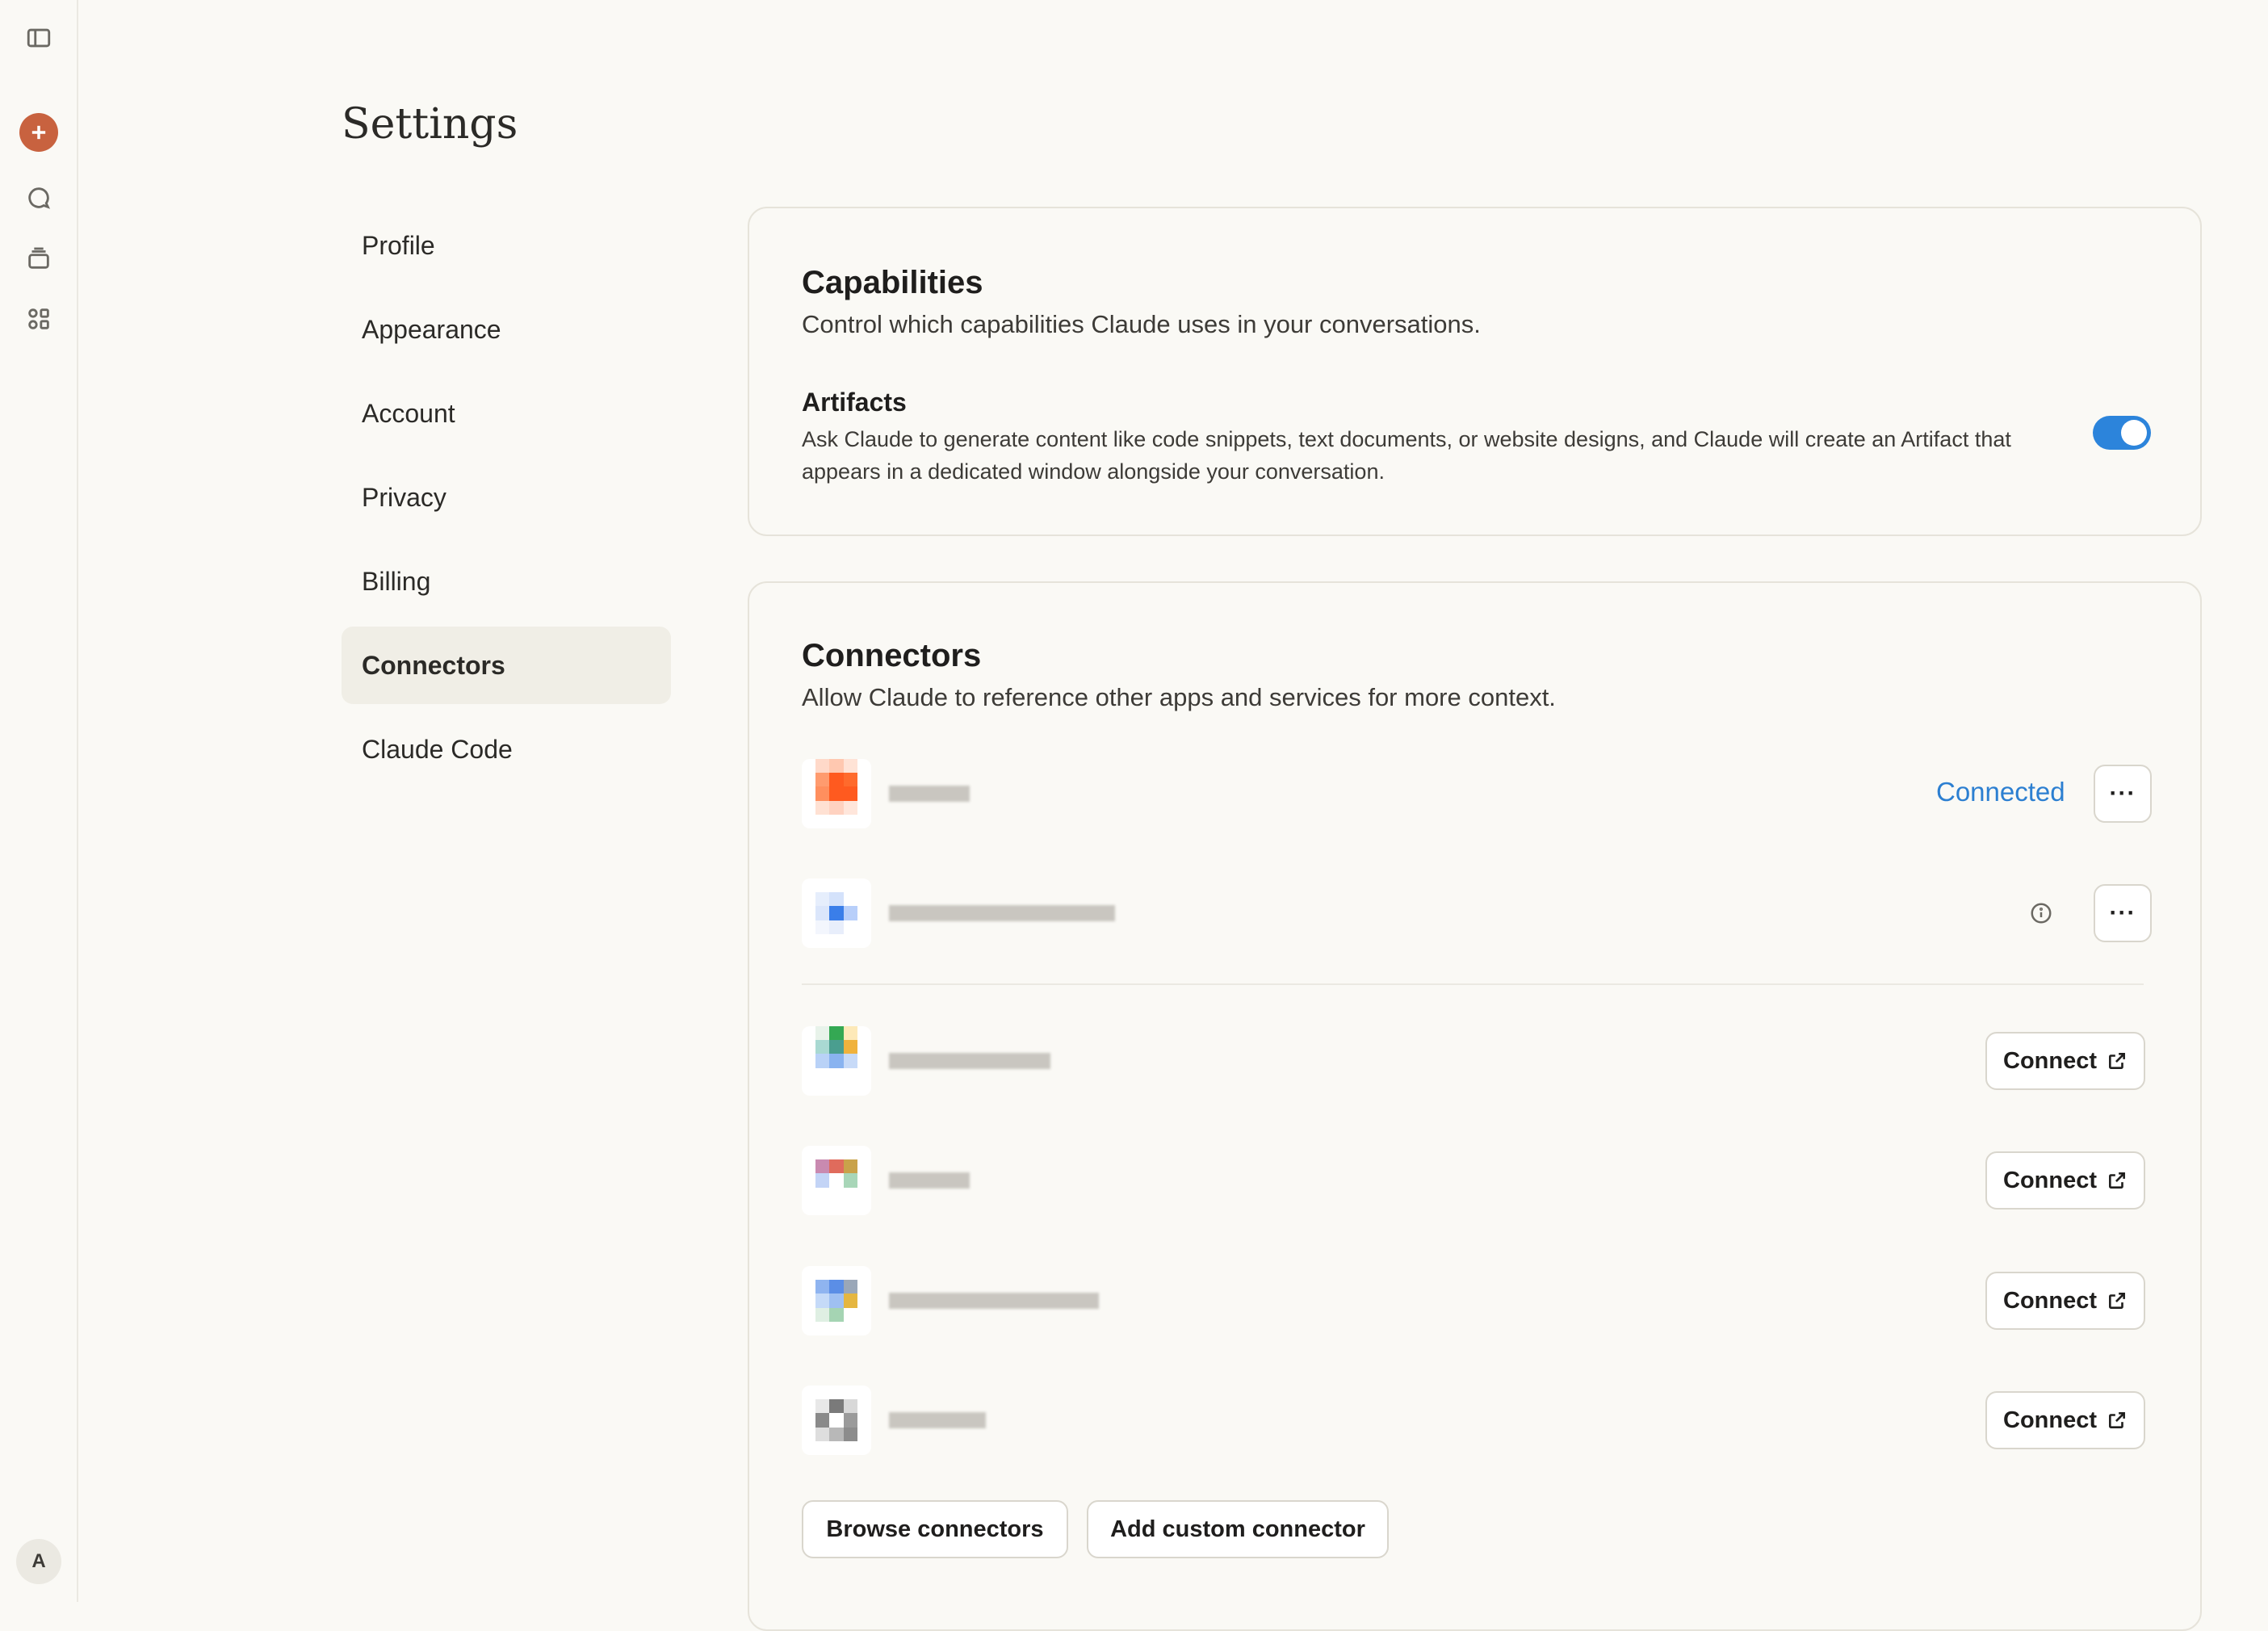  Describe the element at coordinates (2134, 433) in the screenshot. I see `toggle-knob` at that location.